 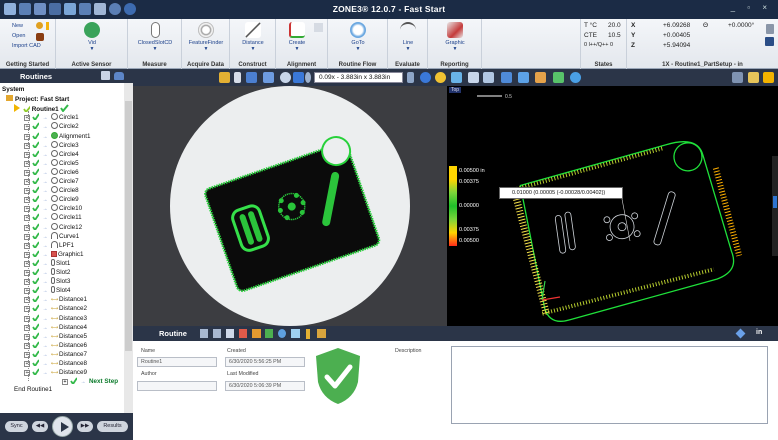 I want to click on view-icon, so click(x=456, y=77).